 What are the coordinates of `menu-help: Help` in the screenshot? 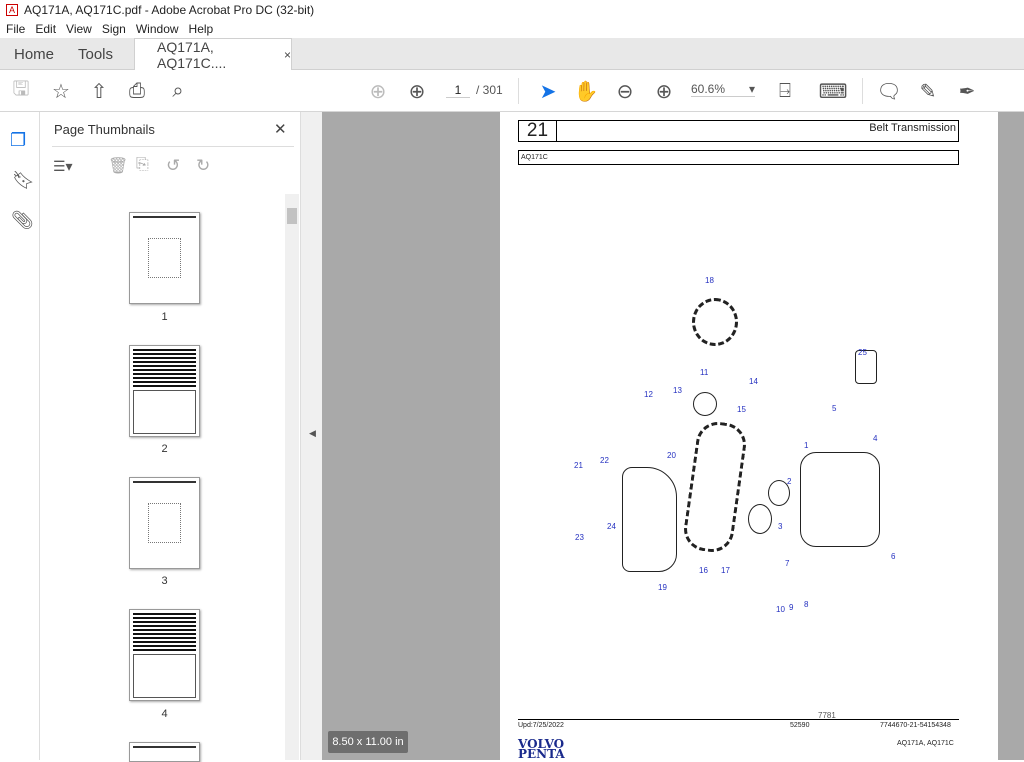 It's located at (201, 29).